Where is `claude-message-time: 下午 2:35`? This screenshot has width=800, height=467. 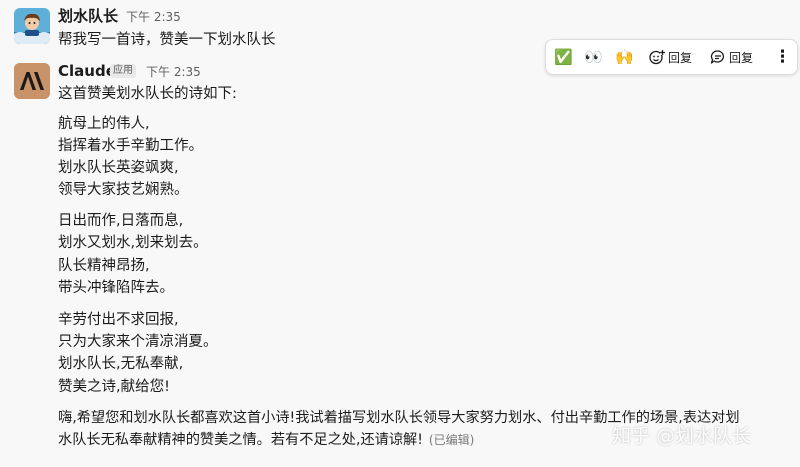 claude-message-time: 下午 2:35 is located at coordinates (173, 72).